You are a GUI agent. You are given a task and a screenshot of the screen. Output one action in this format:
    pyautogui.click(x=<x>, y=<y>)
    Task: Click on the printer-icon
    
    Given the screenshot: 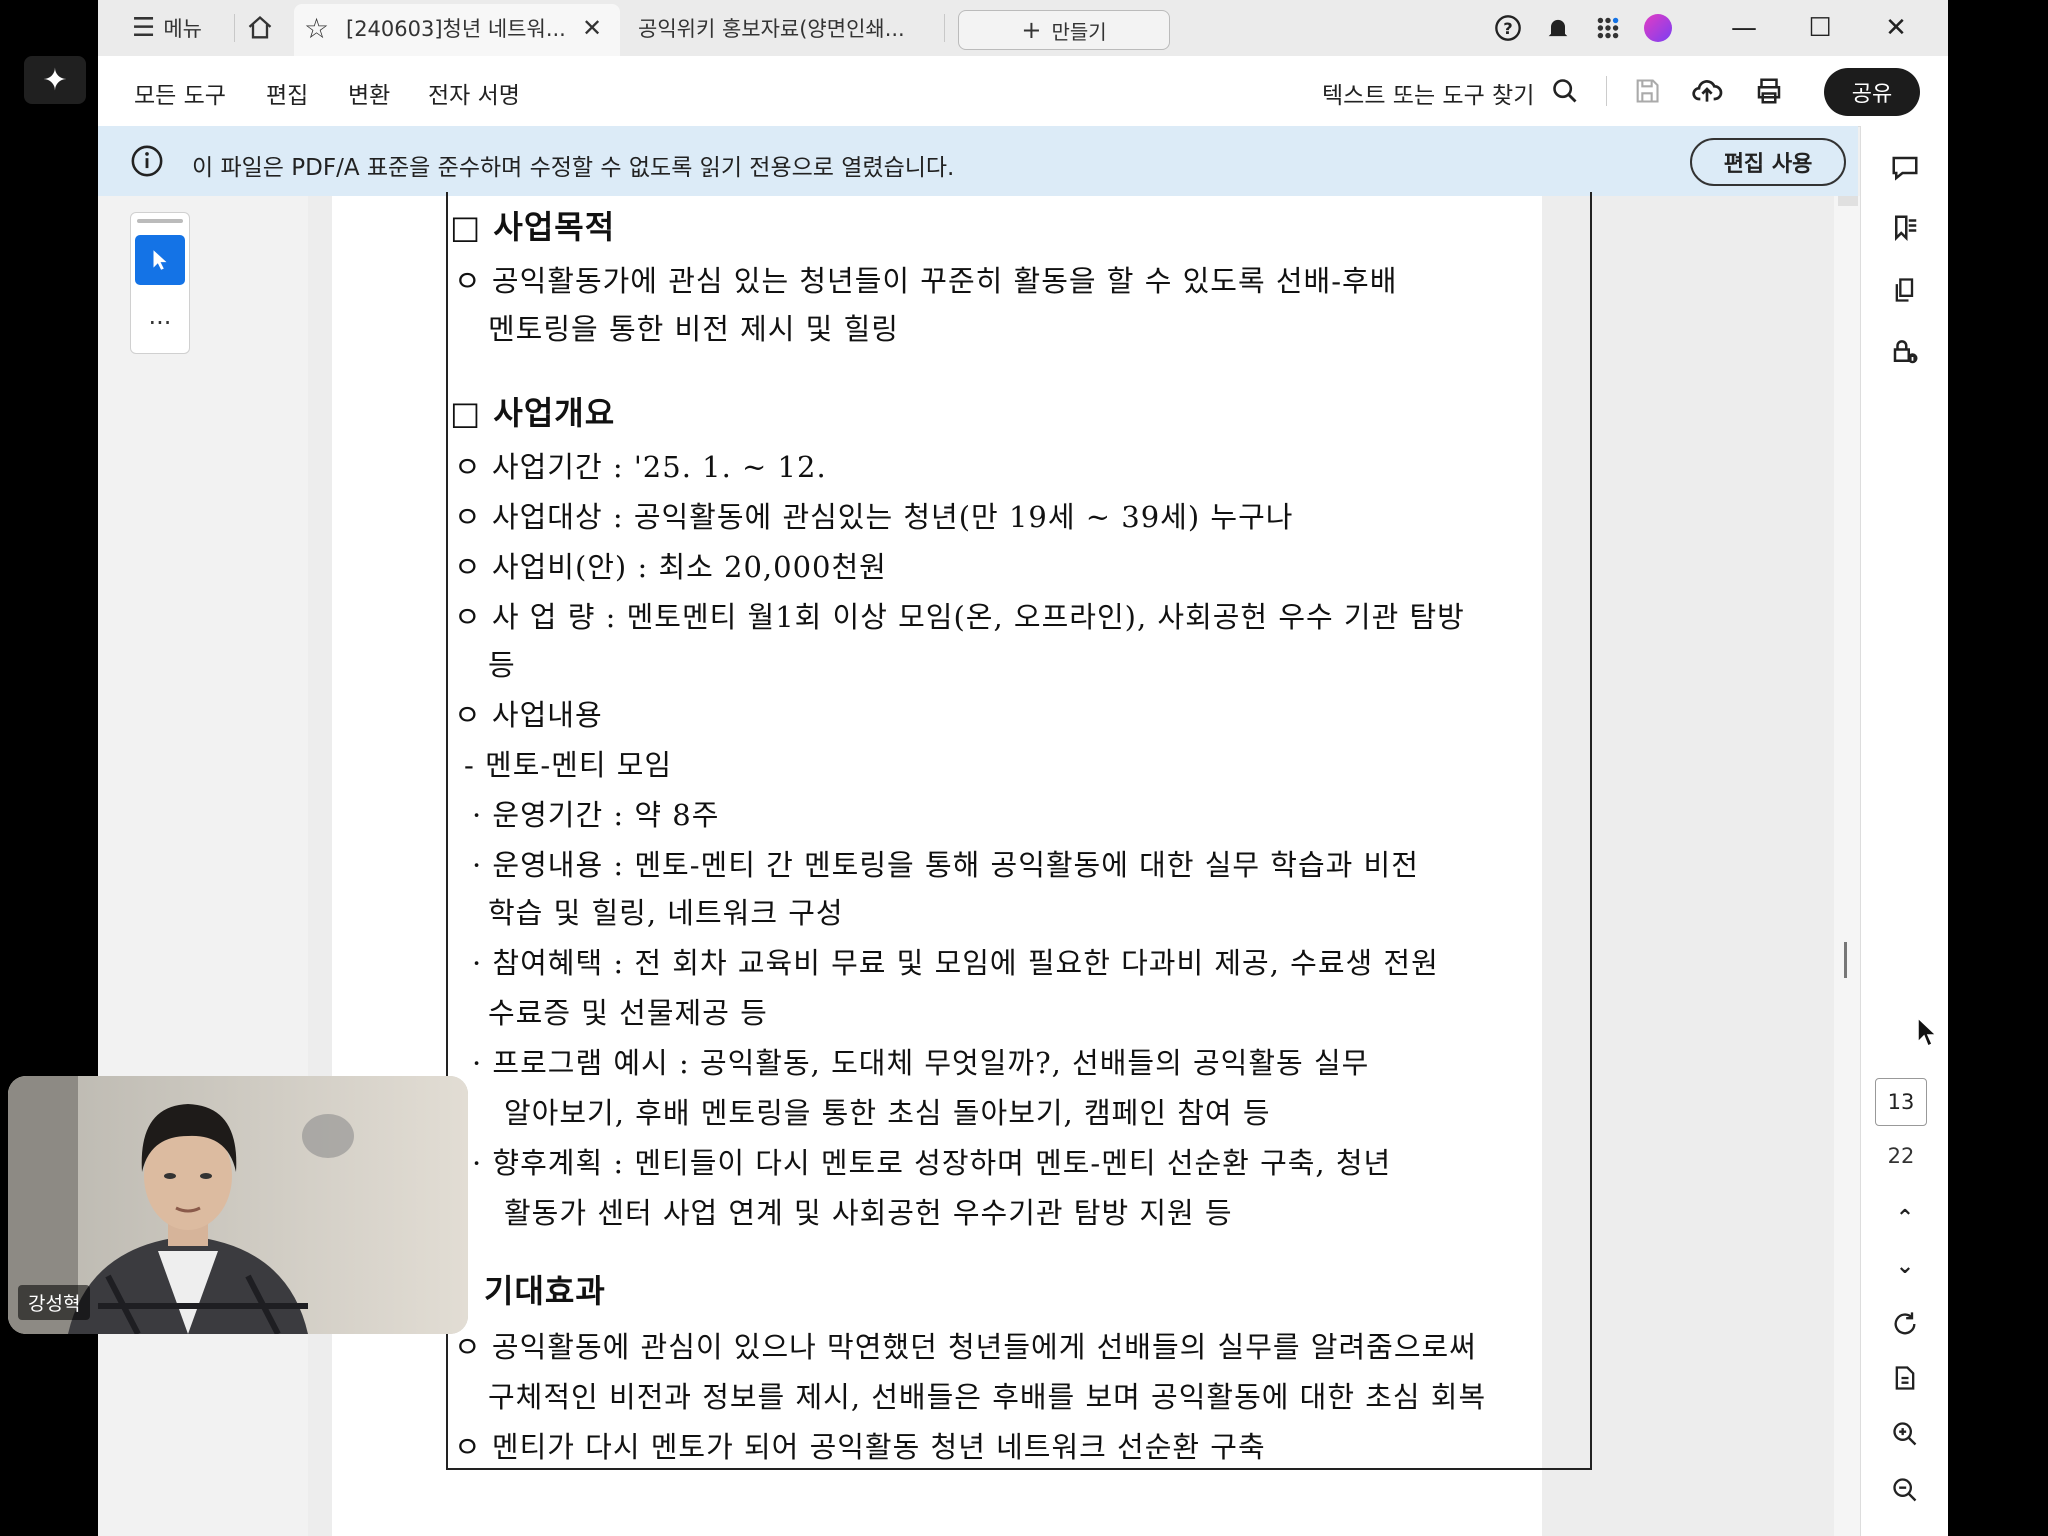 What is the action you would take?
    pyautogui.click(x=1769, y=91)
    